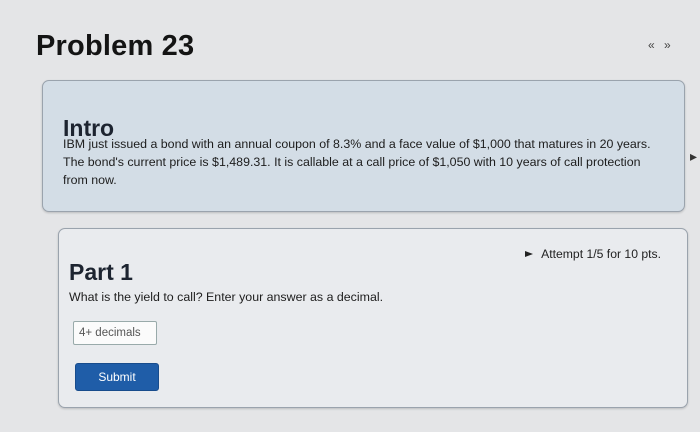 This screenshot has height=432, width=700. Describe the element at coordinates (529, 254) in the screenshot. I see `flag-icon` at that location.